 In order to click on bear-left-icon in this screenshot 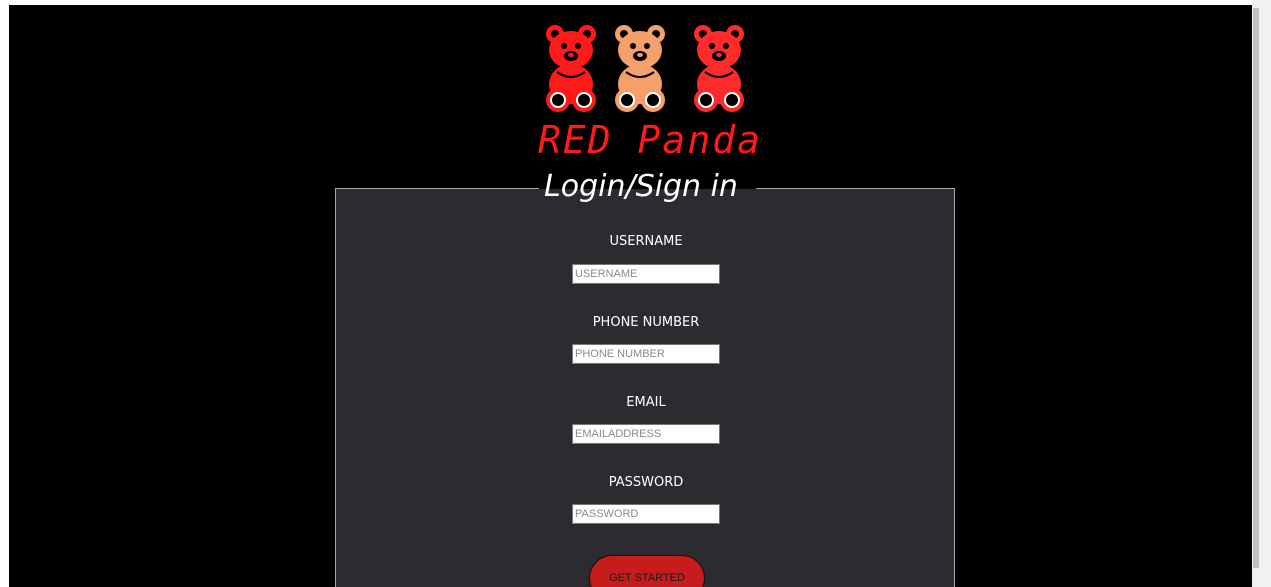, I will do `click(571, 68)`.